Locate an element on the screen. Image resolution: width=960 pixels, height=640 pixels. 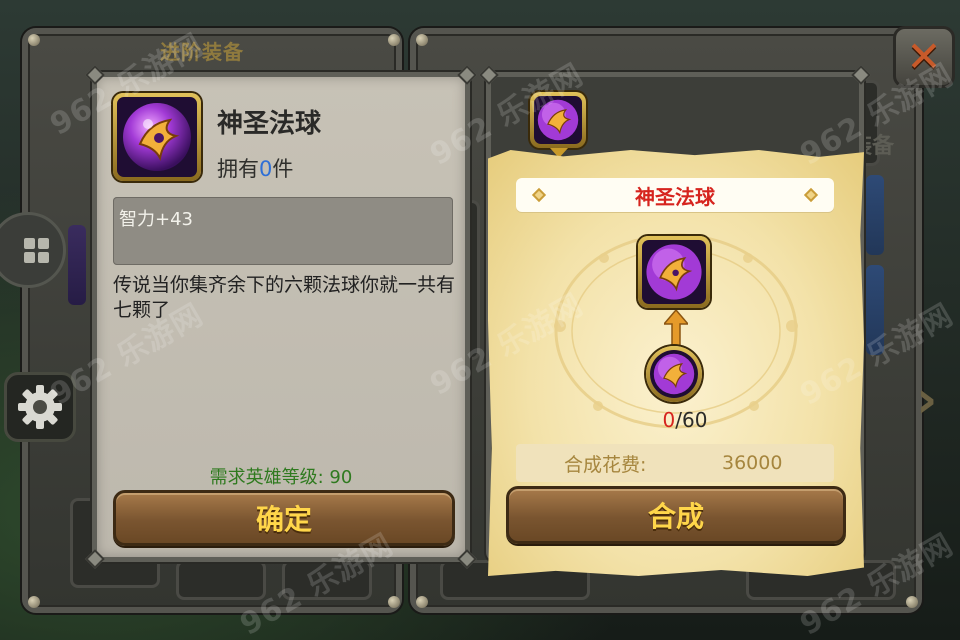
chevron-right-icon: › is located at coordinates (926, 400).